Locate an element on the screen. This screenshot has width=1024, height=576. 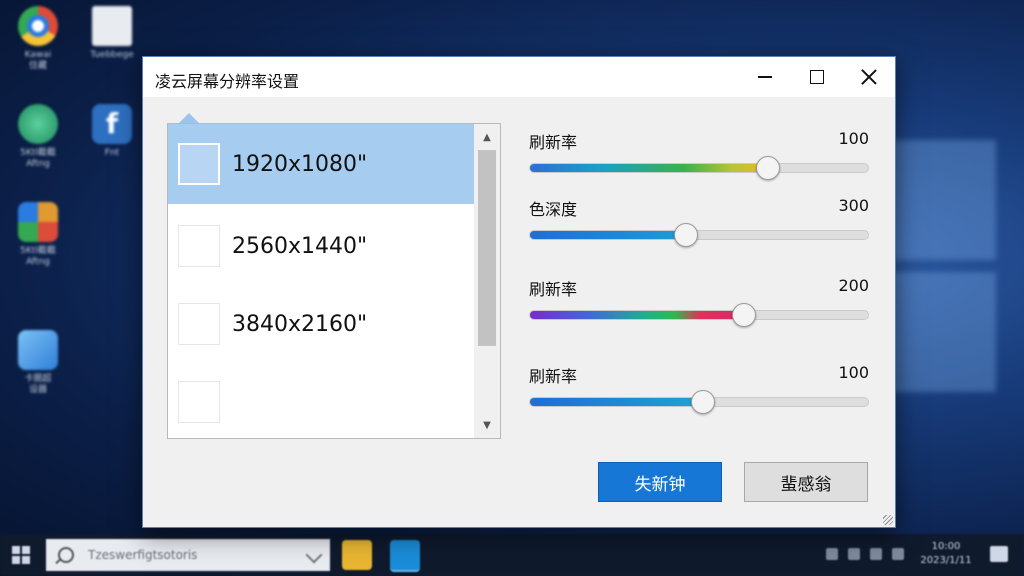
start-button is located at coordinates (21, 555).